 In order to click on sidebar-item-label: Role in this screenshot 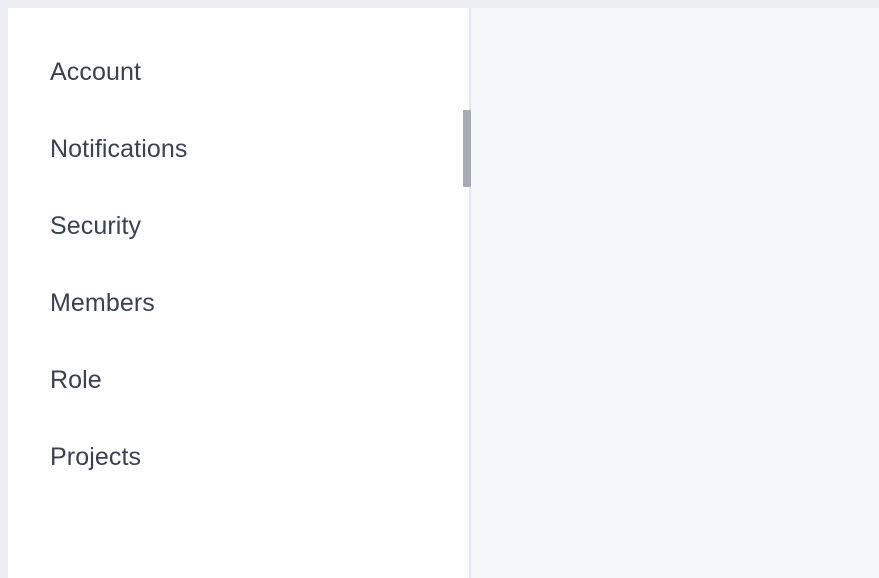, I will do `click(76, 380)`.